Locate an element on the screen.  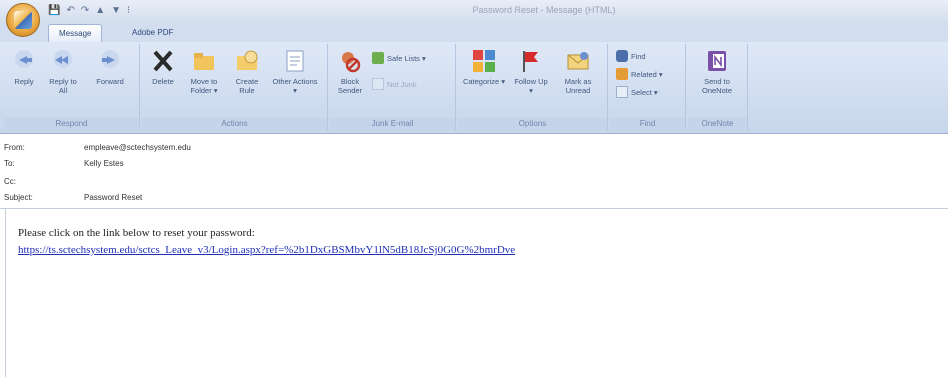
respond-group-label: Respond is located at coordinates (71, 124).